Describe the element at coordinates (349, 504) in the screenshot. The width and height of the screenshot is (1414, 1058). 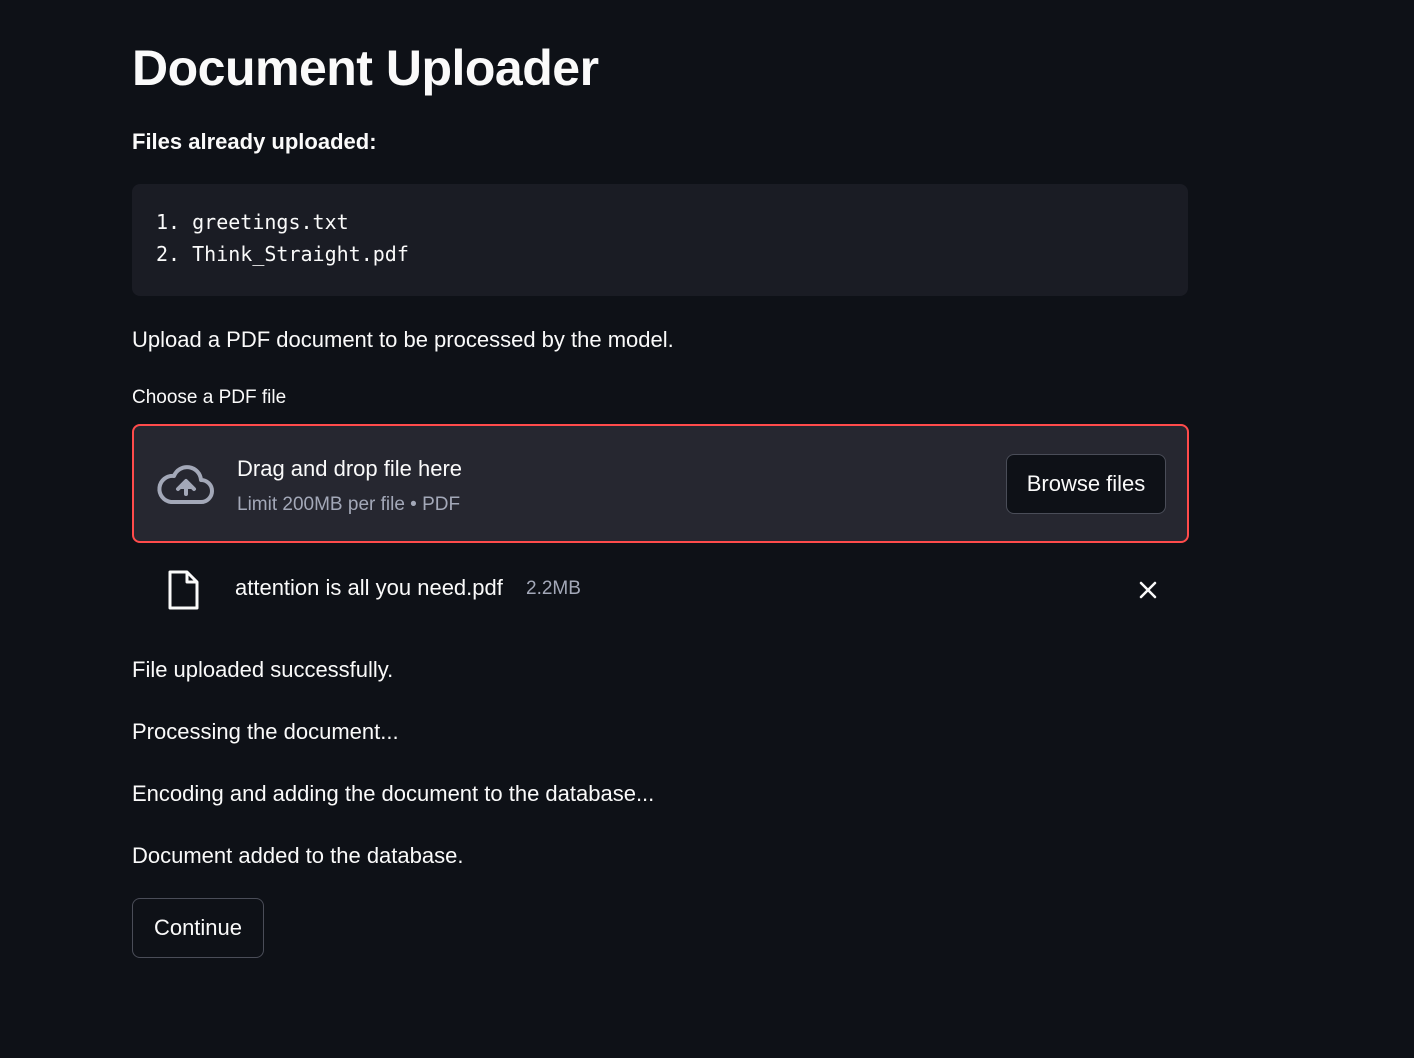
I see `dropzone-limit-text: Limit 200MB per file • PDF` at that location.